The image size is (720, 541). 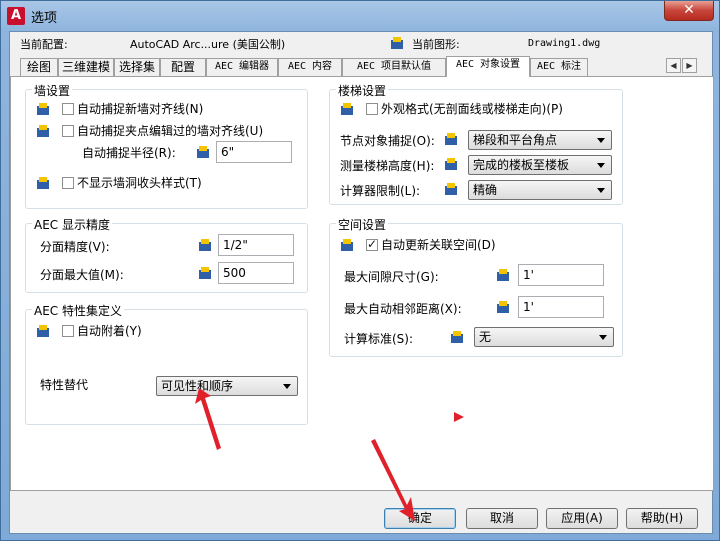 I want to click on facet-deviation-label: 分面精度(V):, so click(x=75, y=247).